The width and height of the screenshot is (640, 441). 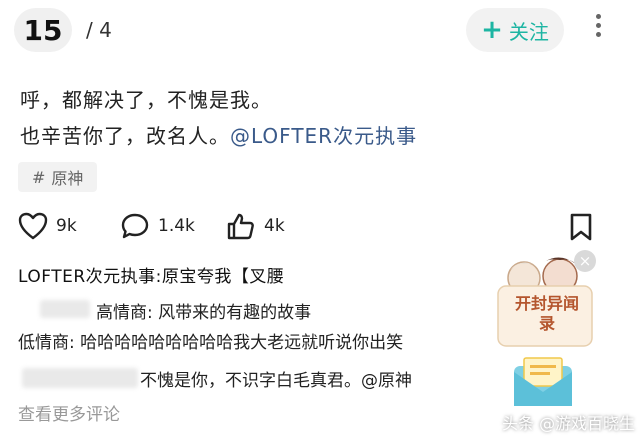 I want to click on page-counter-total: / 4, so click(x=99, y=30).